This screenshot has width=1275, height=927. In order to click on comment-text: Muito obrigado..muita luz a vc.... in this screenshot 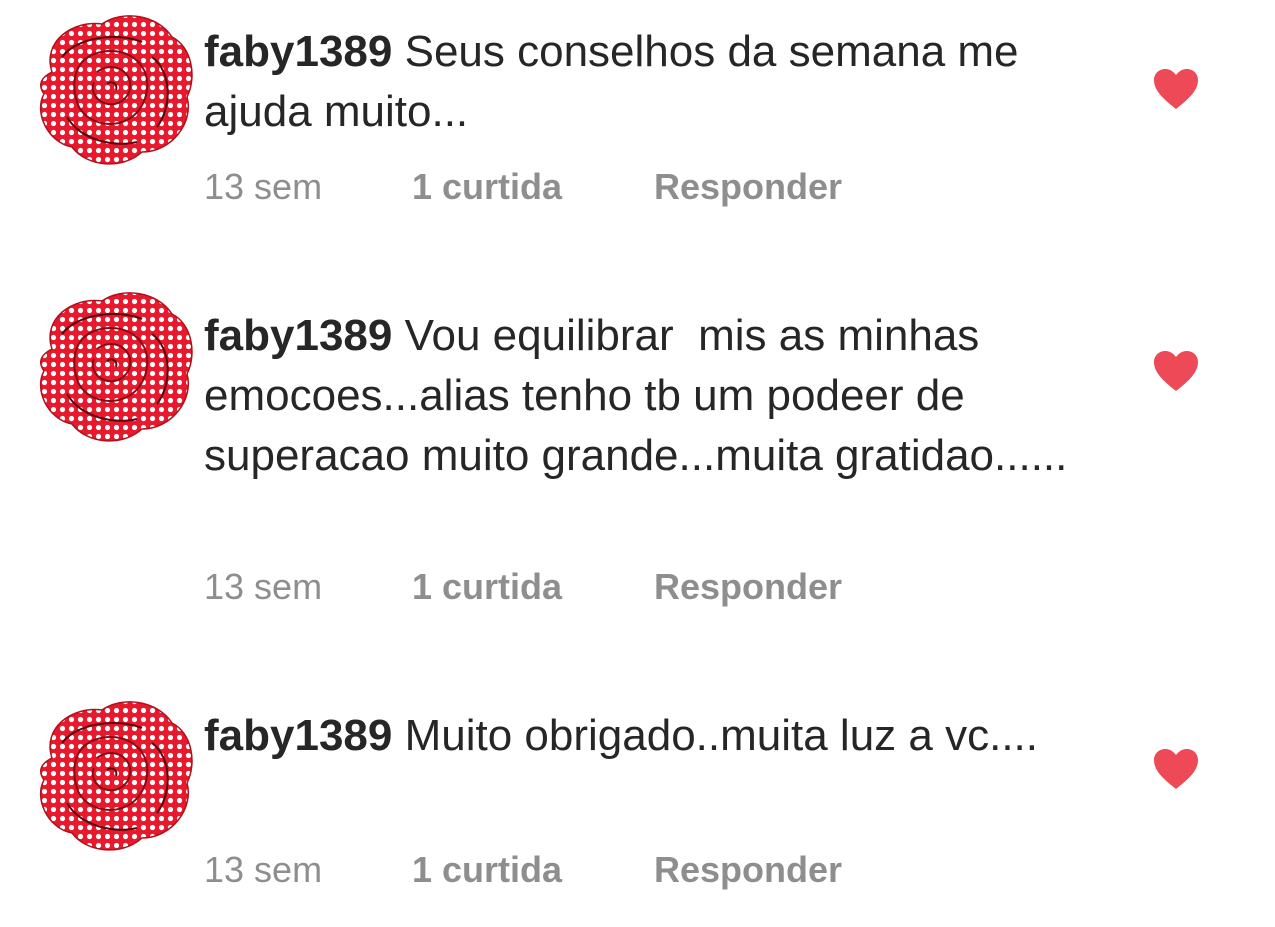, I will do `click(721, 735)`.